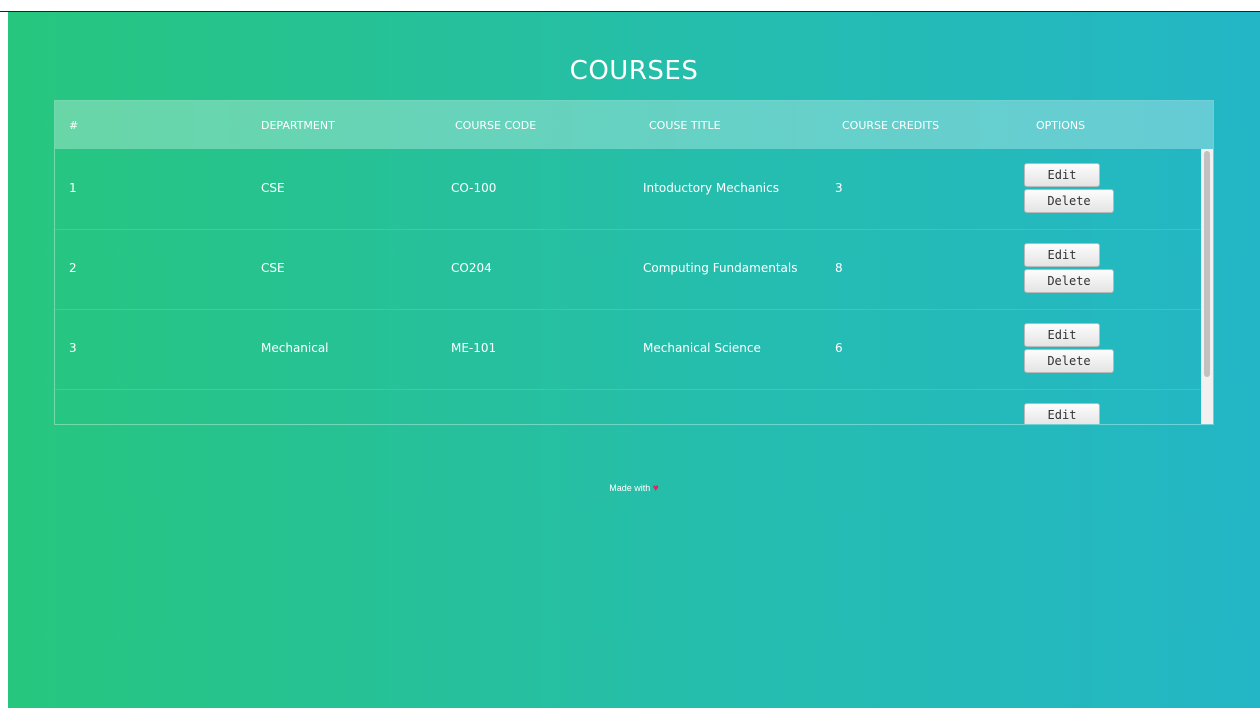 This screenshot has width=1260, height=708. Describe the element at coordinates (720, 268) in the screenshot. I see `cell-course-title: Computing Fundamentals` at that location.